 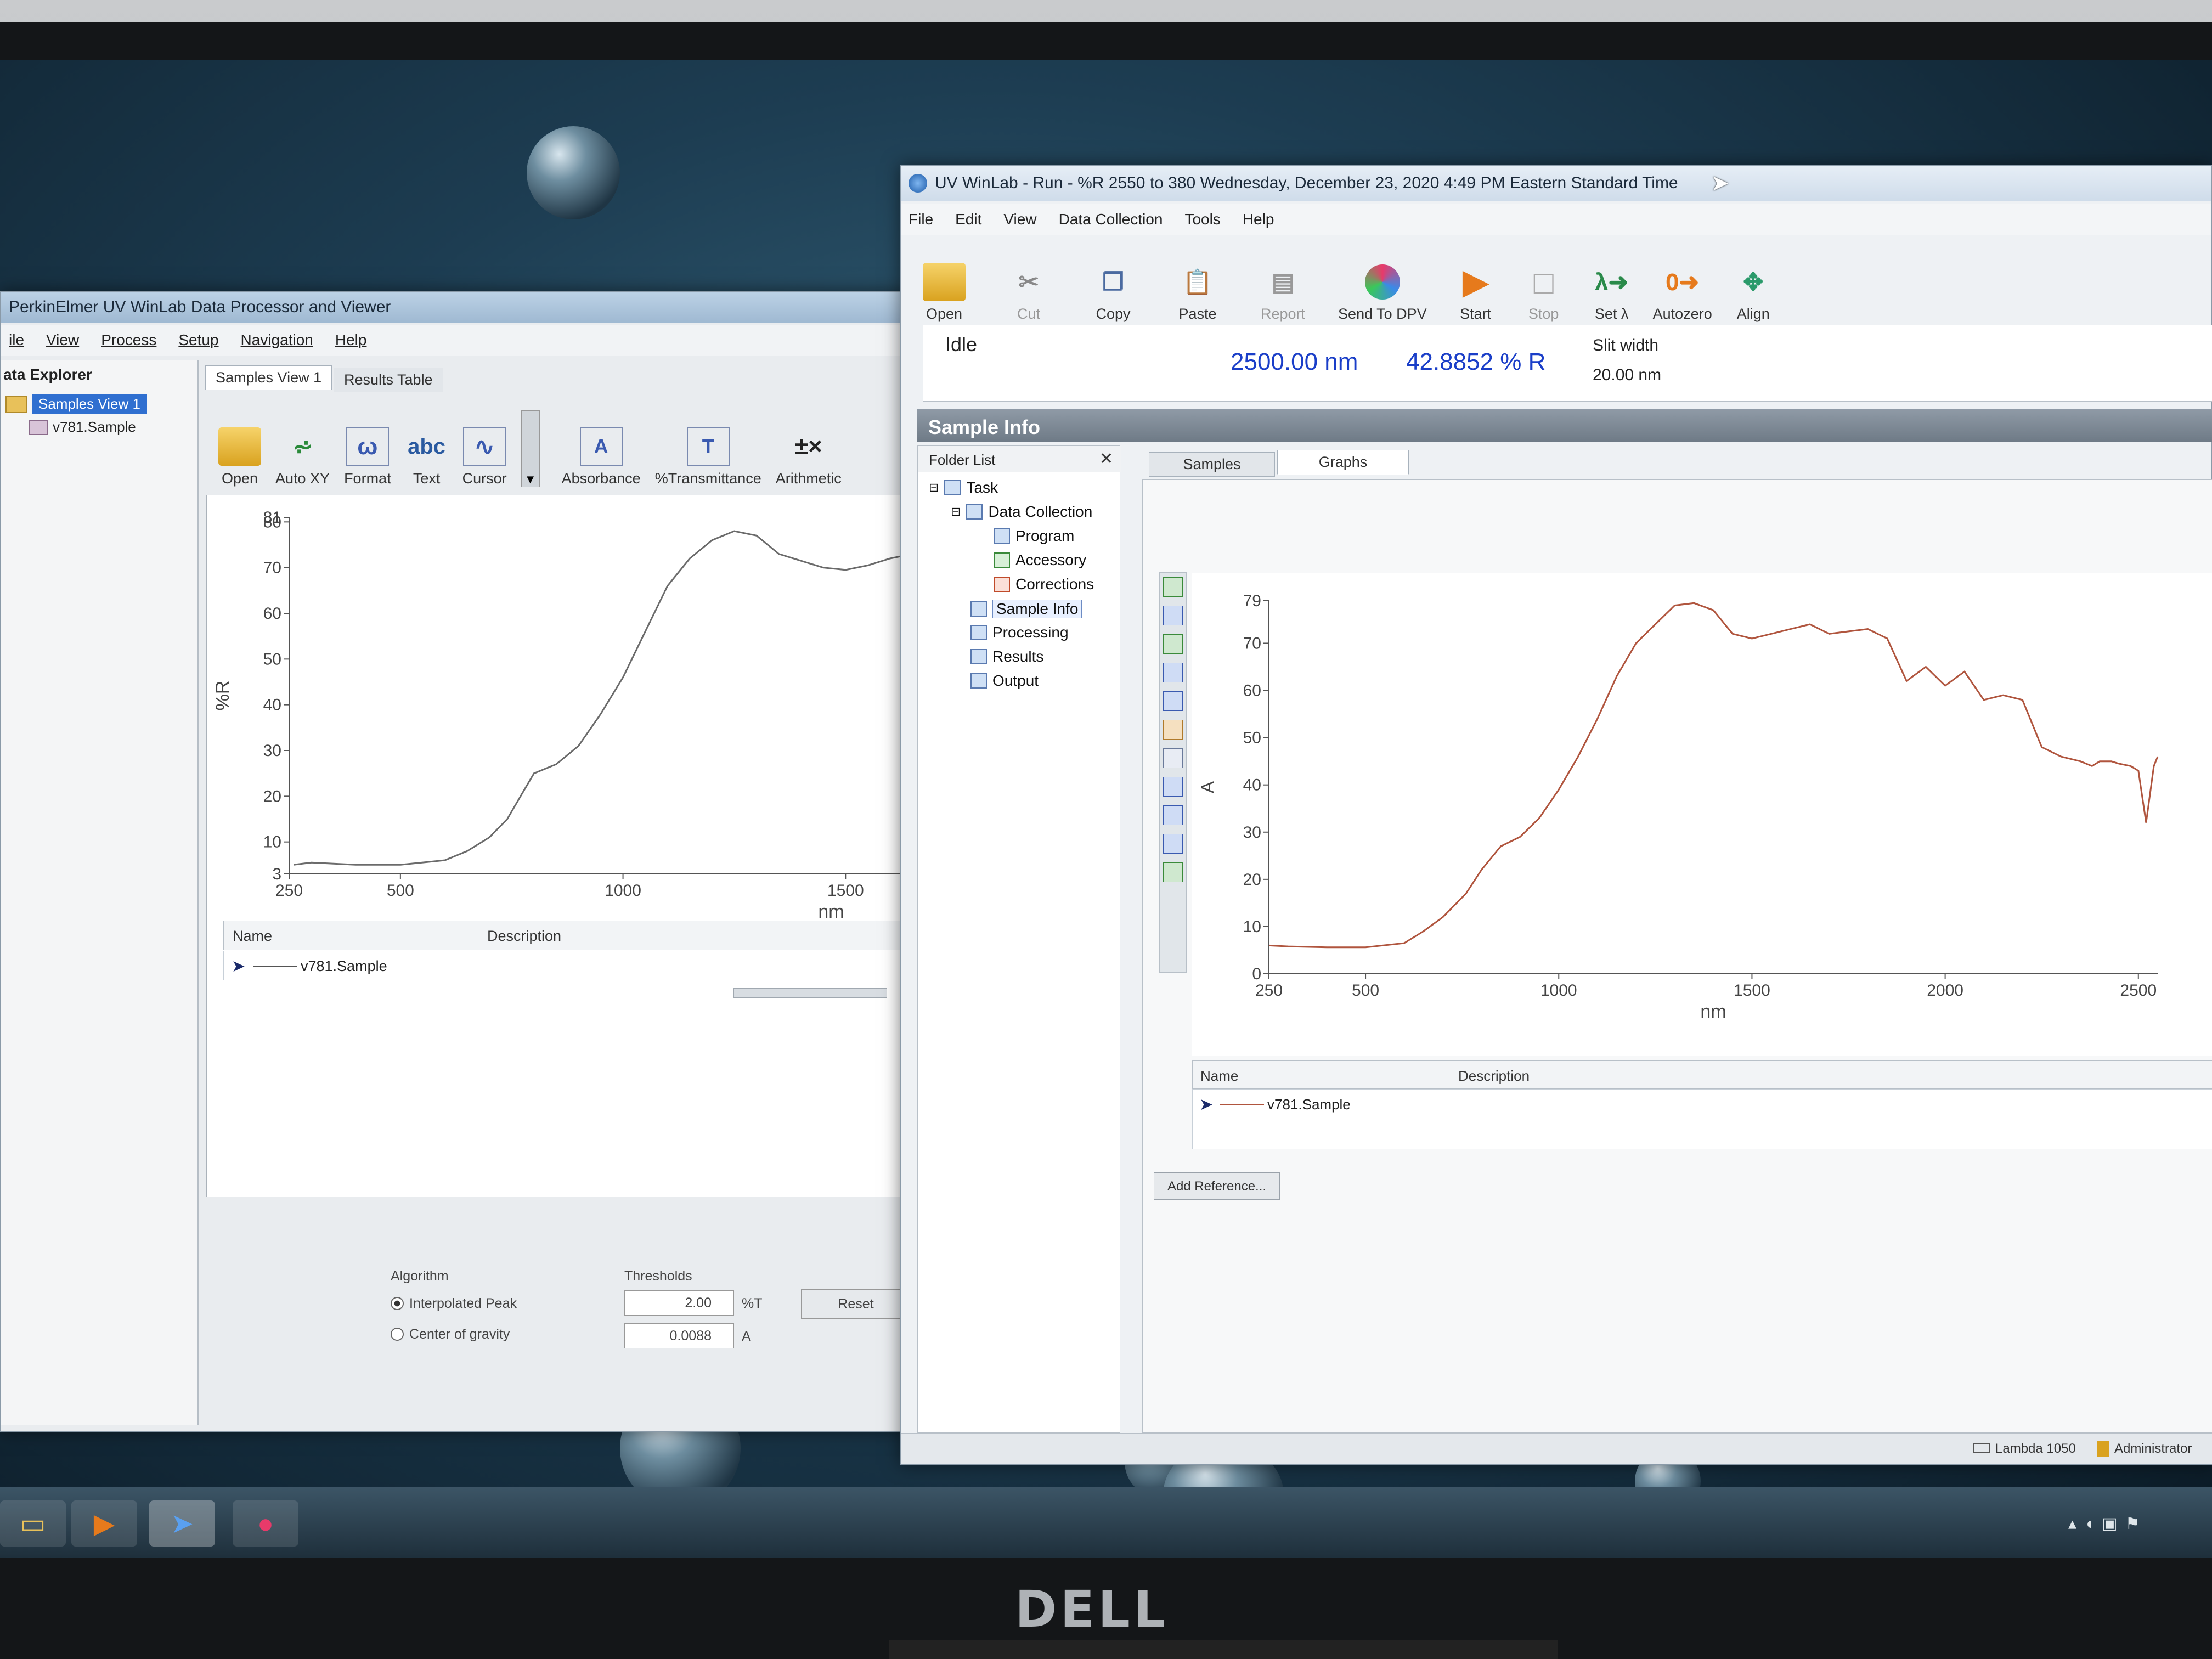 What do you see at coordinates (182, 1524) in the screenshot?
I see `uv-winlab-taskbar-icon: ➤` at bounding box center [182, 1524].